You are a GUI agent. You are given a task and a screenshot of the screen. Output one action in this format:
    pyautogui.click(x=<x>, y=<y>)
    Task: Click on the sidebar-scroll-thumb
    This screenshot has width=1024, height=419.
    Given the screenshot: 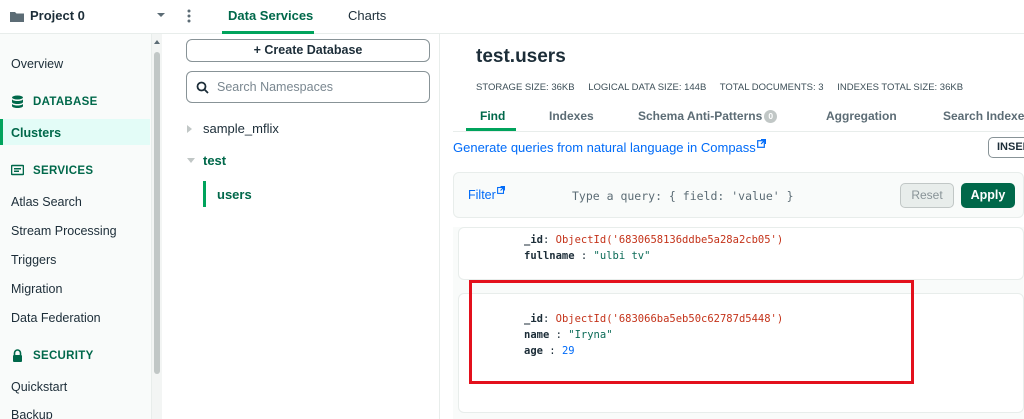 What is the action you would take?
    pyautogui.click(x=157, y=213)
    